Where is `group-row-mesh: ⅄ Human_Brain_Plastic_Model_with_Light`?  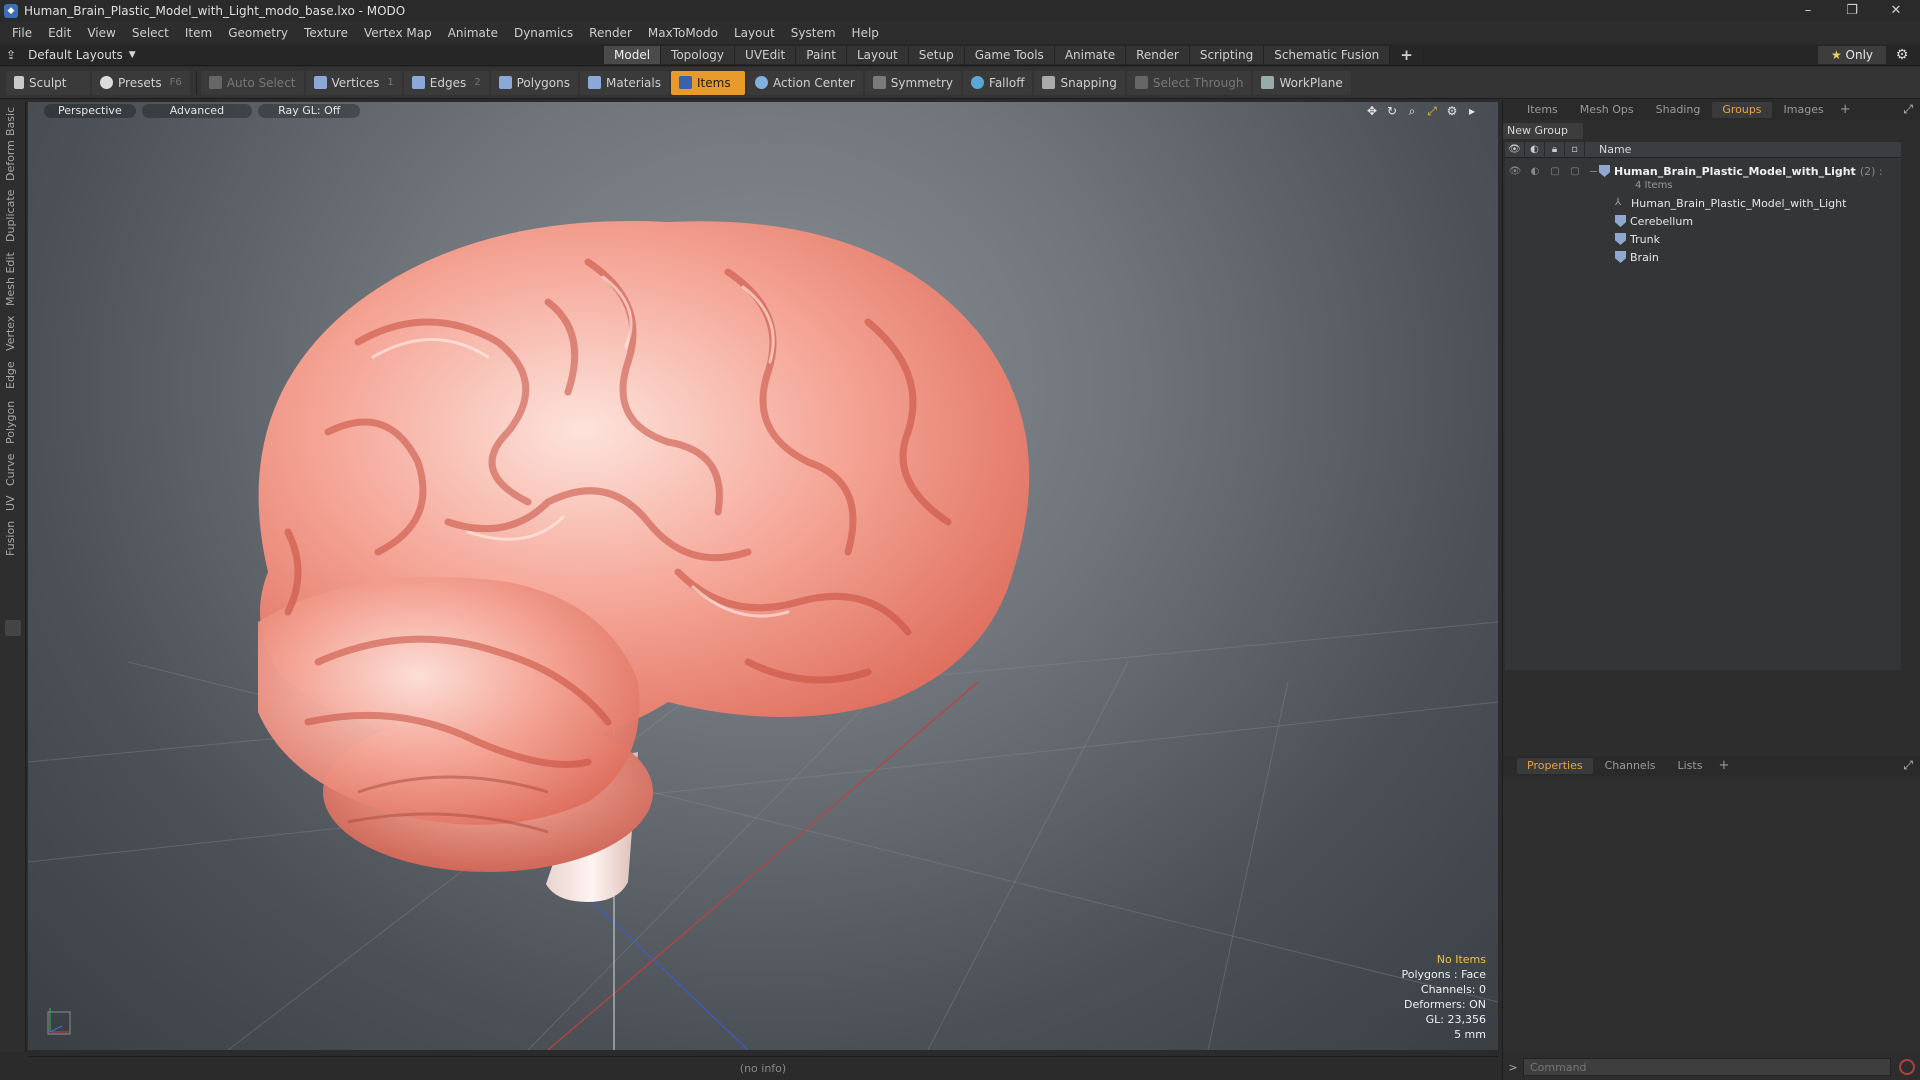
group-row-mesh: ⅄ Human_Brain_Plastic_Model_with_Light is located at coordinates (1703, 203).